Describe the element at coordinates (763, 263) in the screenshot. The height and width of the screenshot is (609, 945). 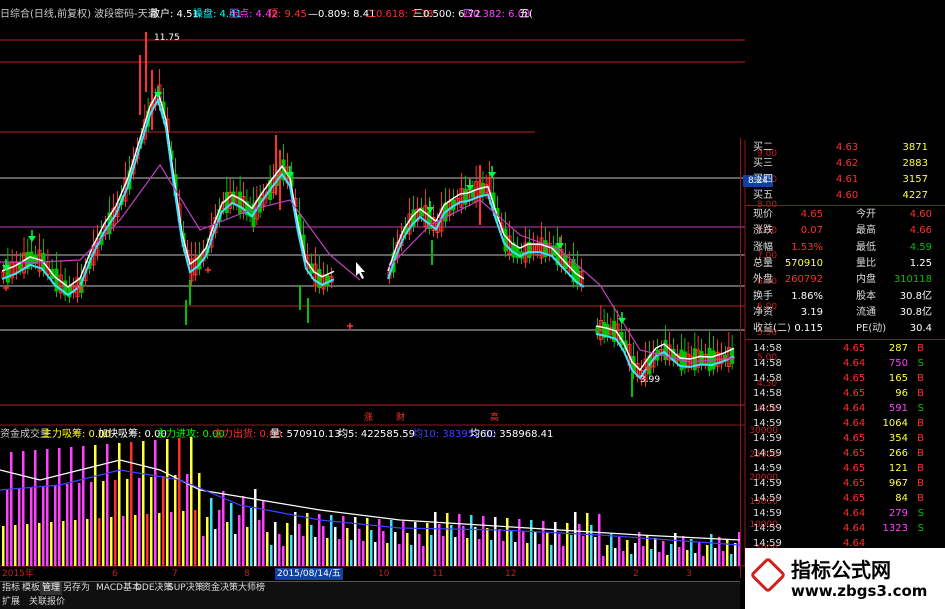
I see `quote-label: 总量` at that location.